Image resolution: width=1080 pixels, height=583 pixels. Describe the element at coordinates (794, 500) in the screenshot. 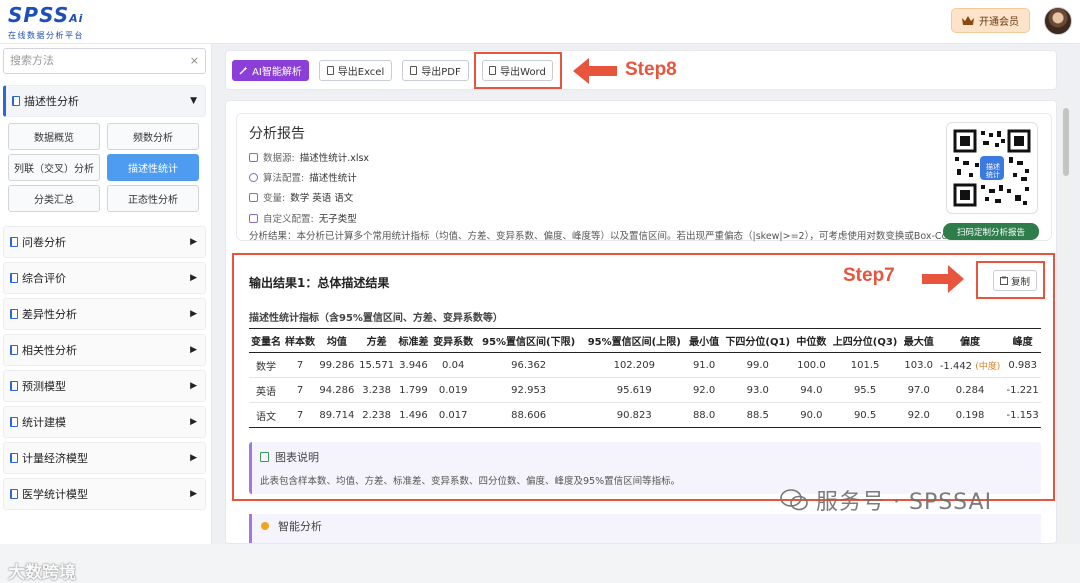

I see `wechat-icon` at that location.